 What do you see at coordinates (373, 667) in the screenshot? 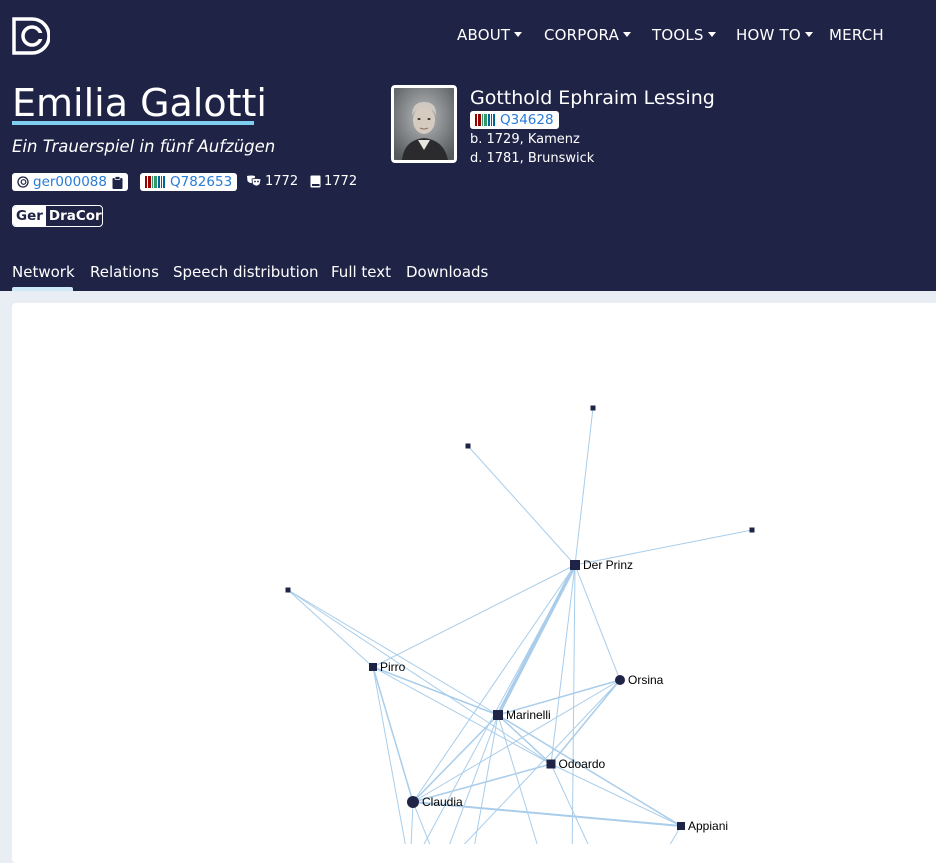
I see `graph-node-pirro` at bounding box center [373, 667].